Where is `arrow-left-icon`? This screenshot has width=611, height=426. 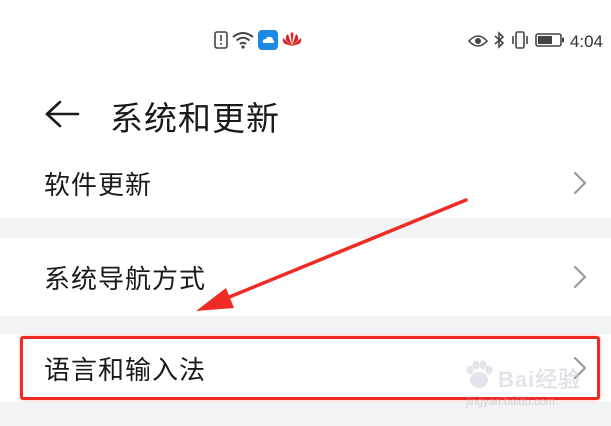 arrow-left-icon is located at coordinates (62, 116).